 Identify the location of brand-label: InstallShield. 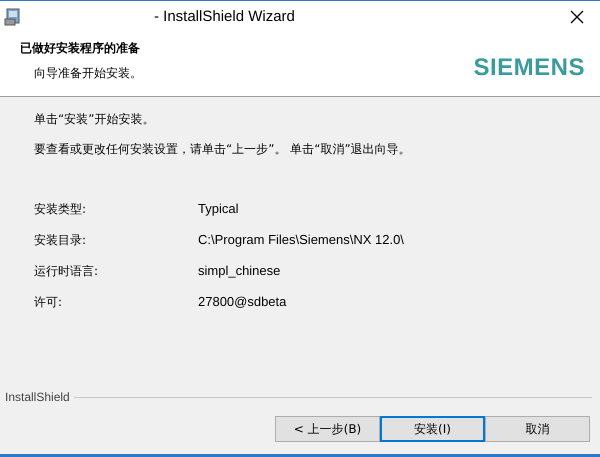
(37, 397).